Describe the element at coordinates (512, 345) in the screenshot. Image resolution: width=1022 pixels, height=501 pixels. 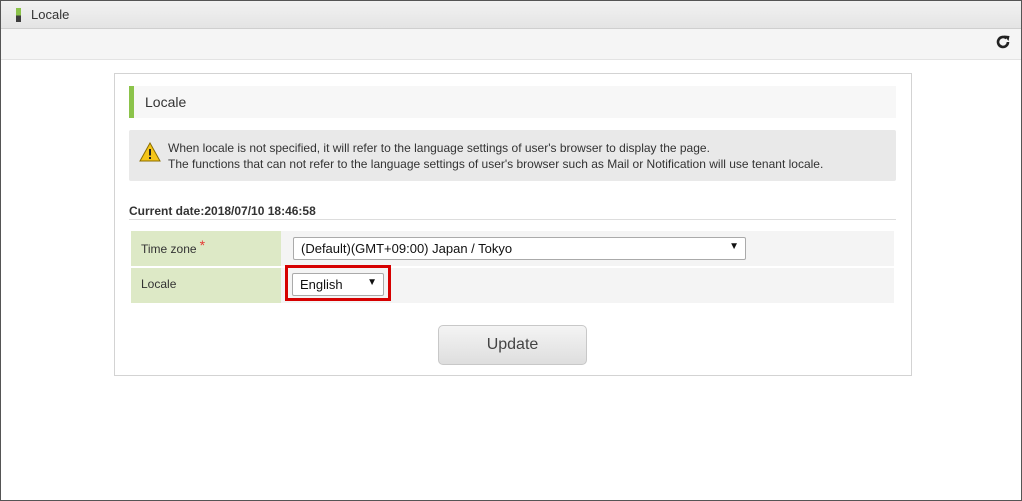
I see `update-button: Update` at that location.